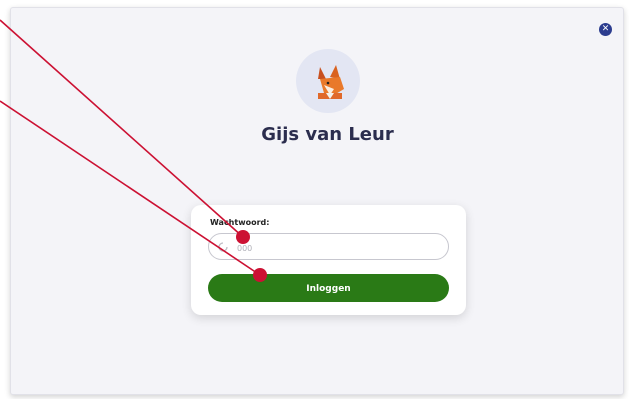 This screenshot has width=629, height=399. I want to click on password-input, so click(337, 248).